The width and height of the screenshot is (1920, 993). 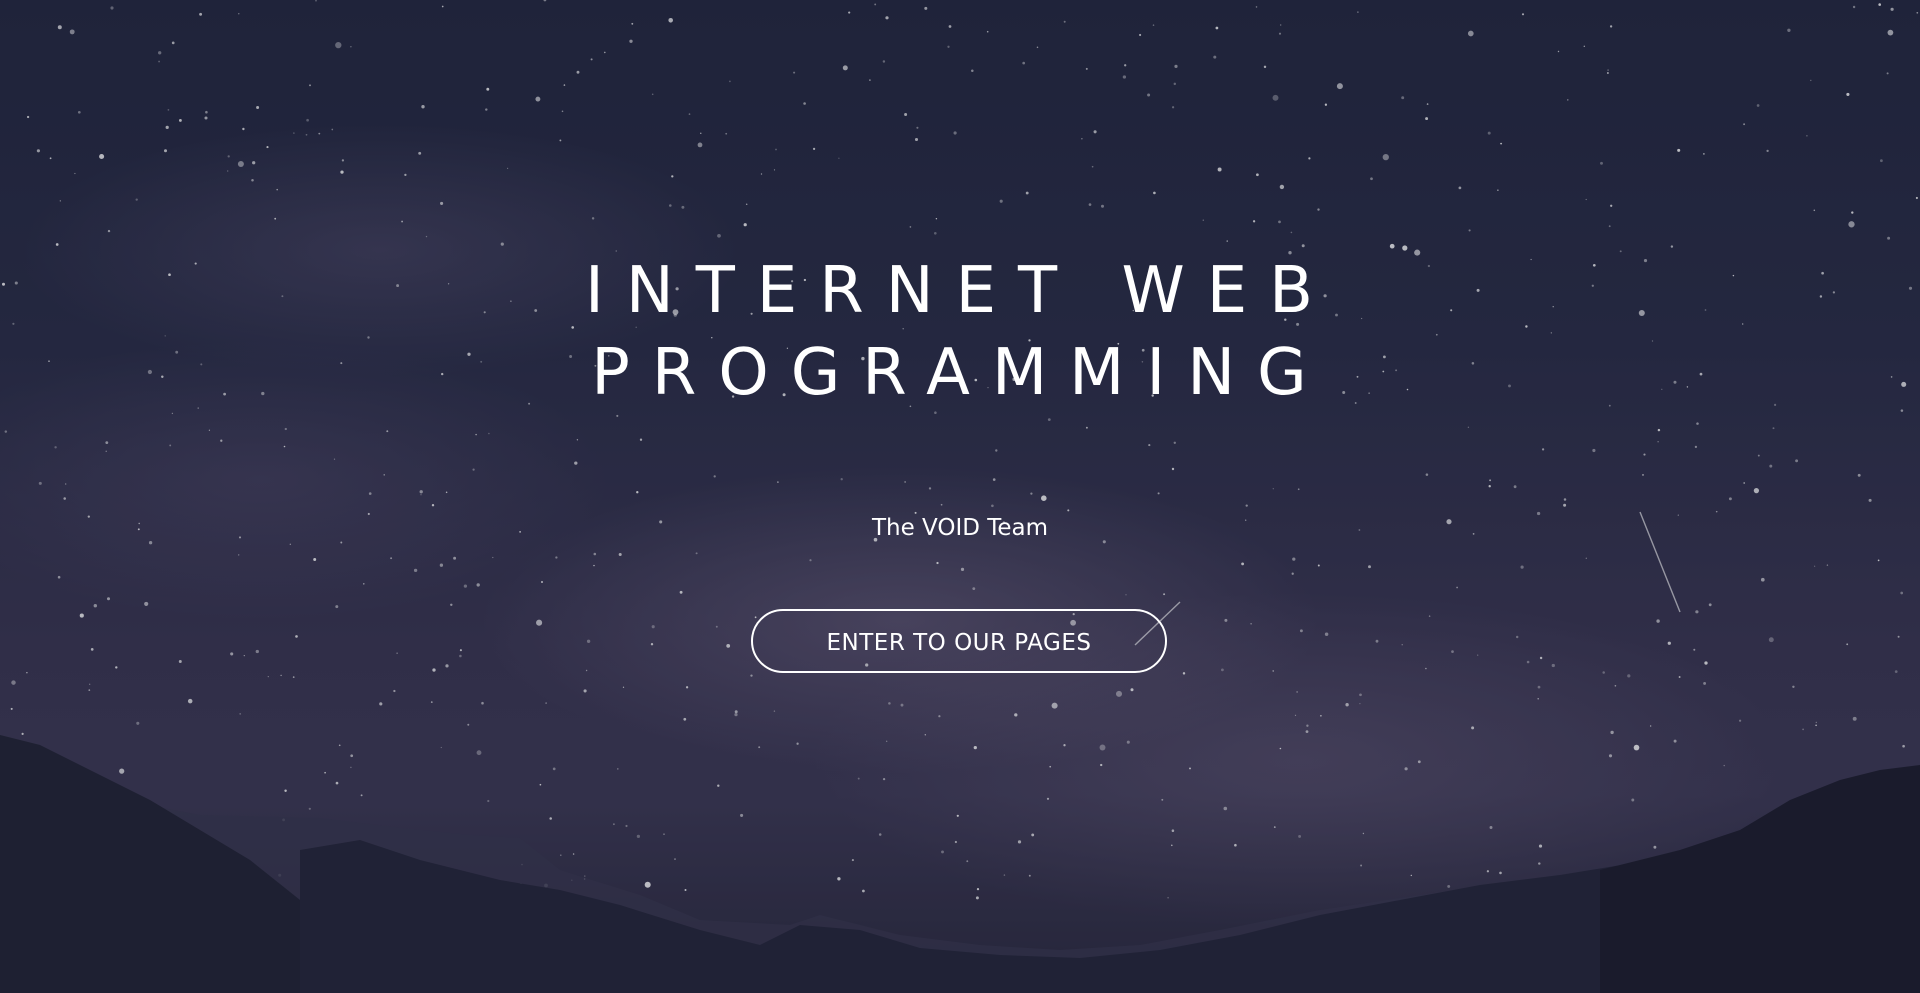 What do you see at coordinates (960, 291) in the screenshot?
I see `page-title-line-1: INTERNET WEB` at bounding box center [960, 291].